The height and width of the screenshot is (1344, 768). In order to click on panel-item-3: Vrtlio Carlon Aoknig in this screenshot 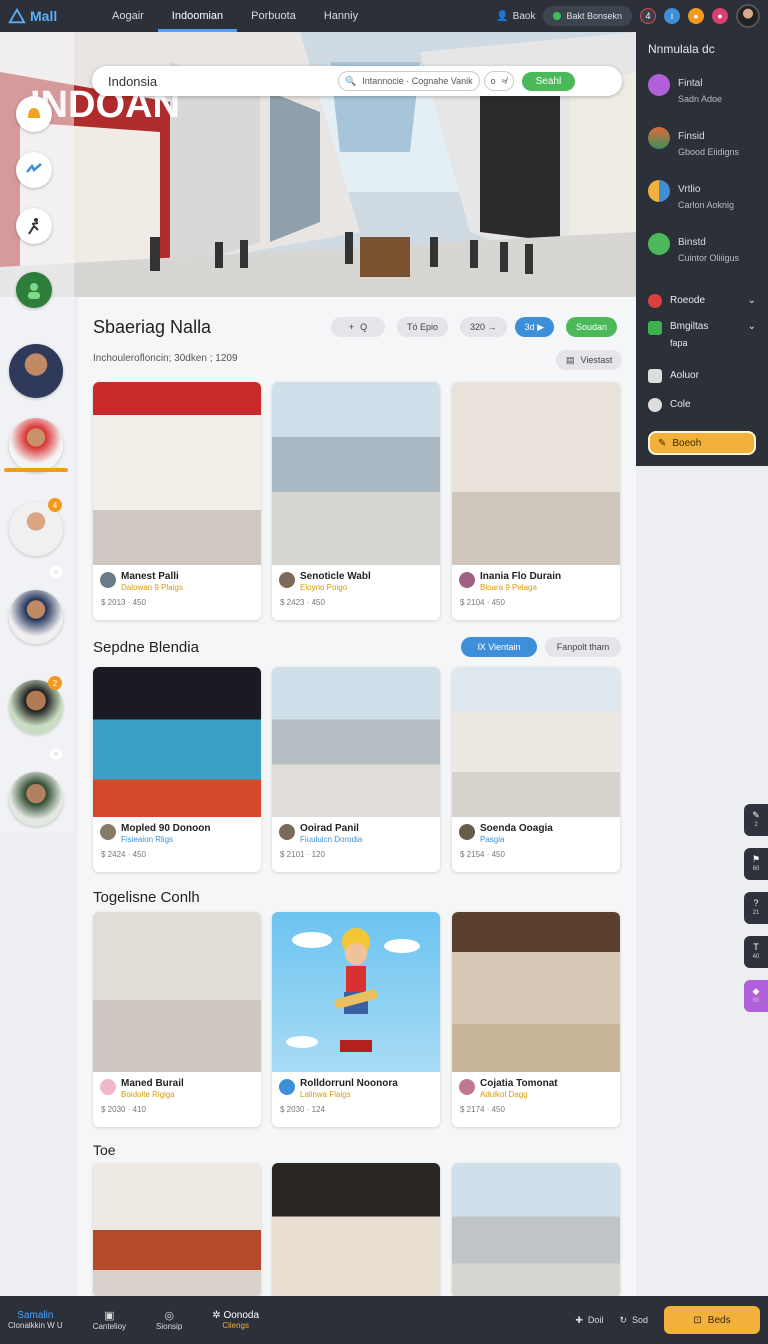, I will do `click(702, 206)`.